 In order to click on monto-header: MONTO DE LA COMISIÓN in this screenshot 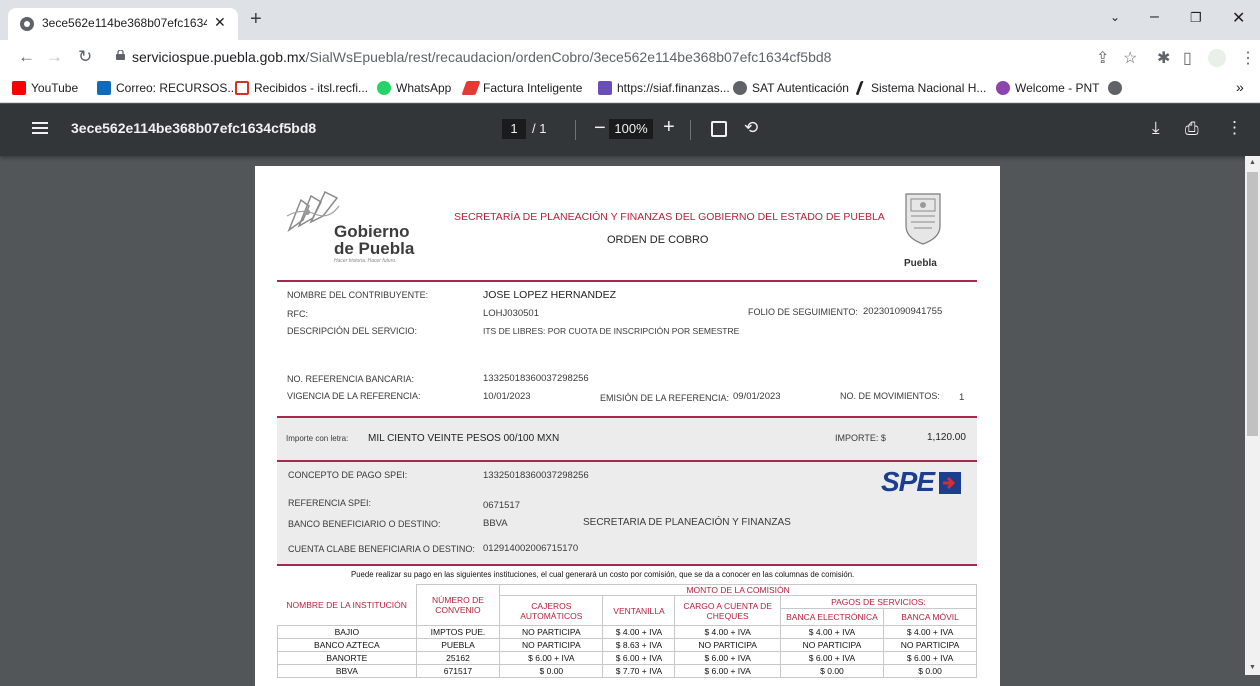, I will do `click(738, 590)`.